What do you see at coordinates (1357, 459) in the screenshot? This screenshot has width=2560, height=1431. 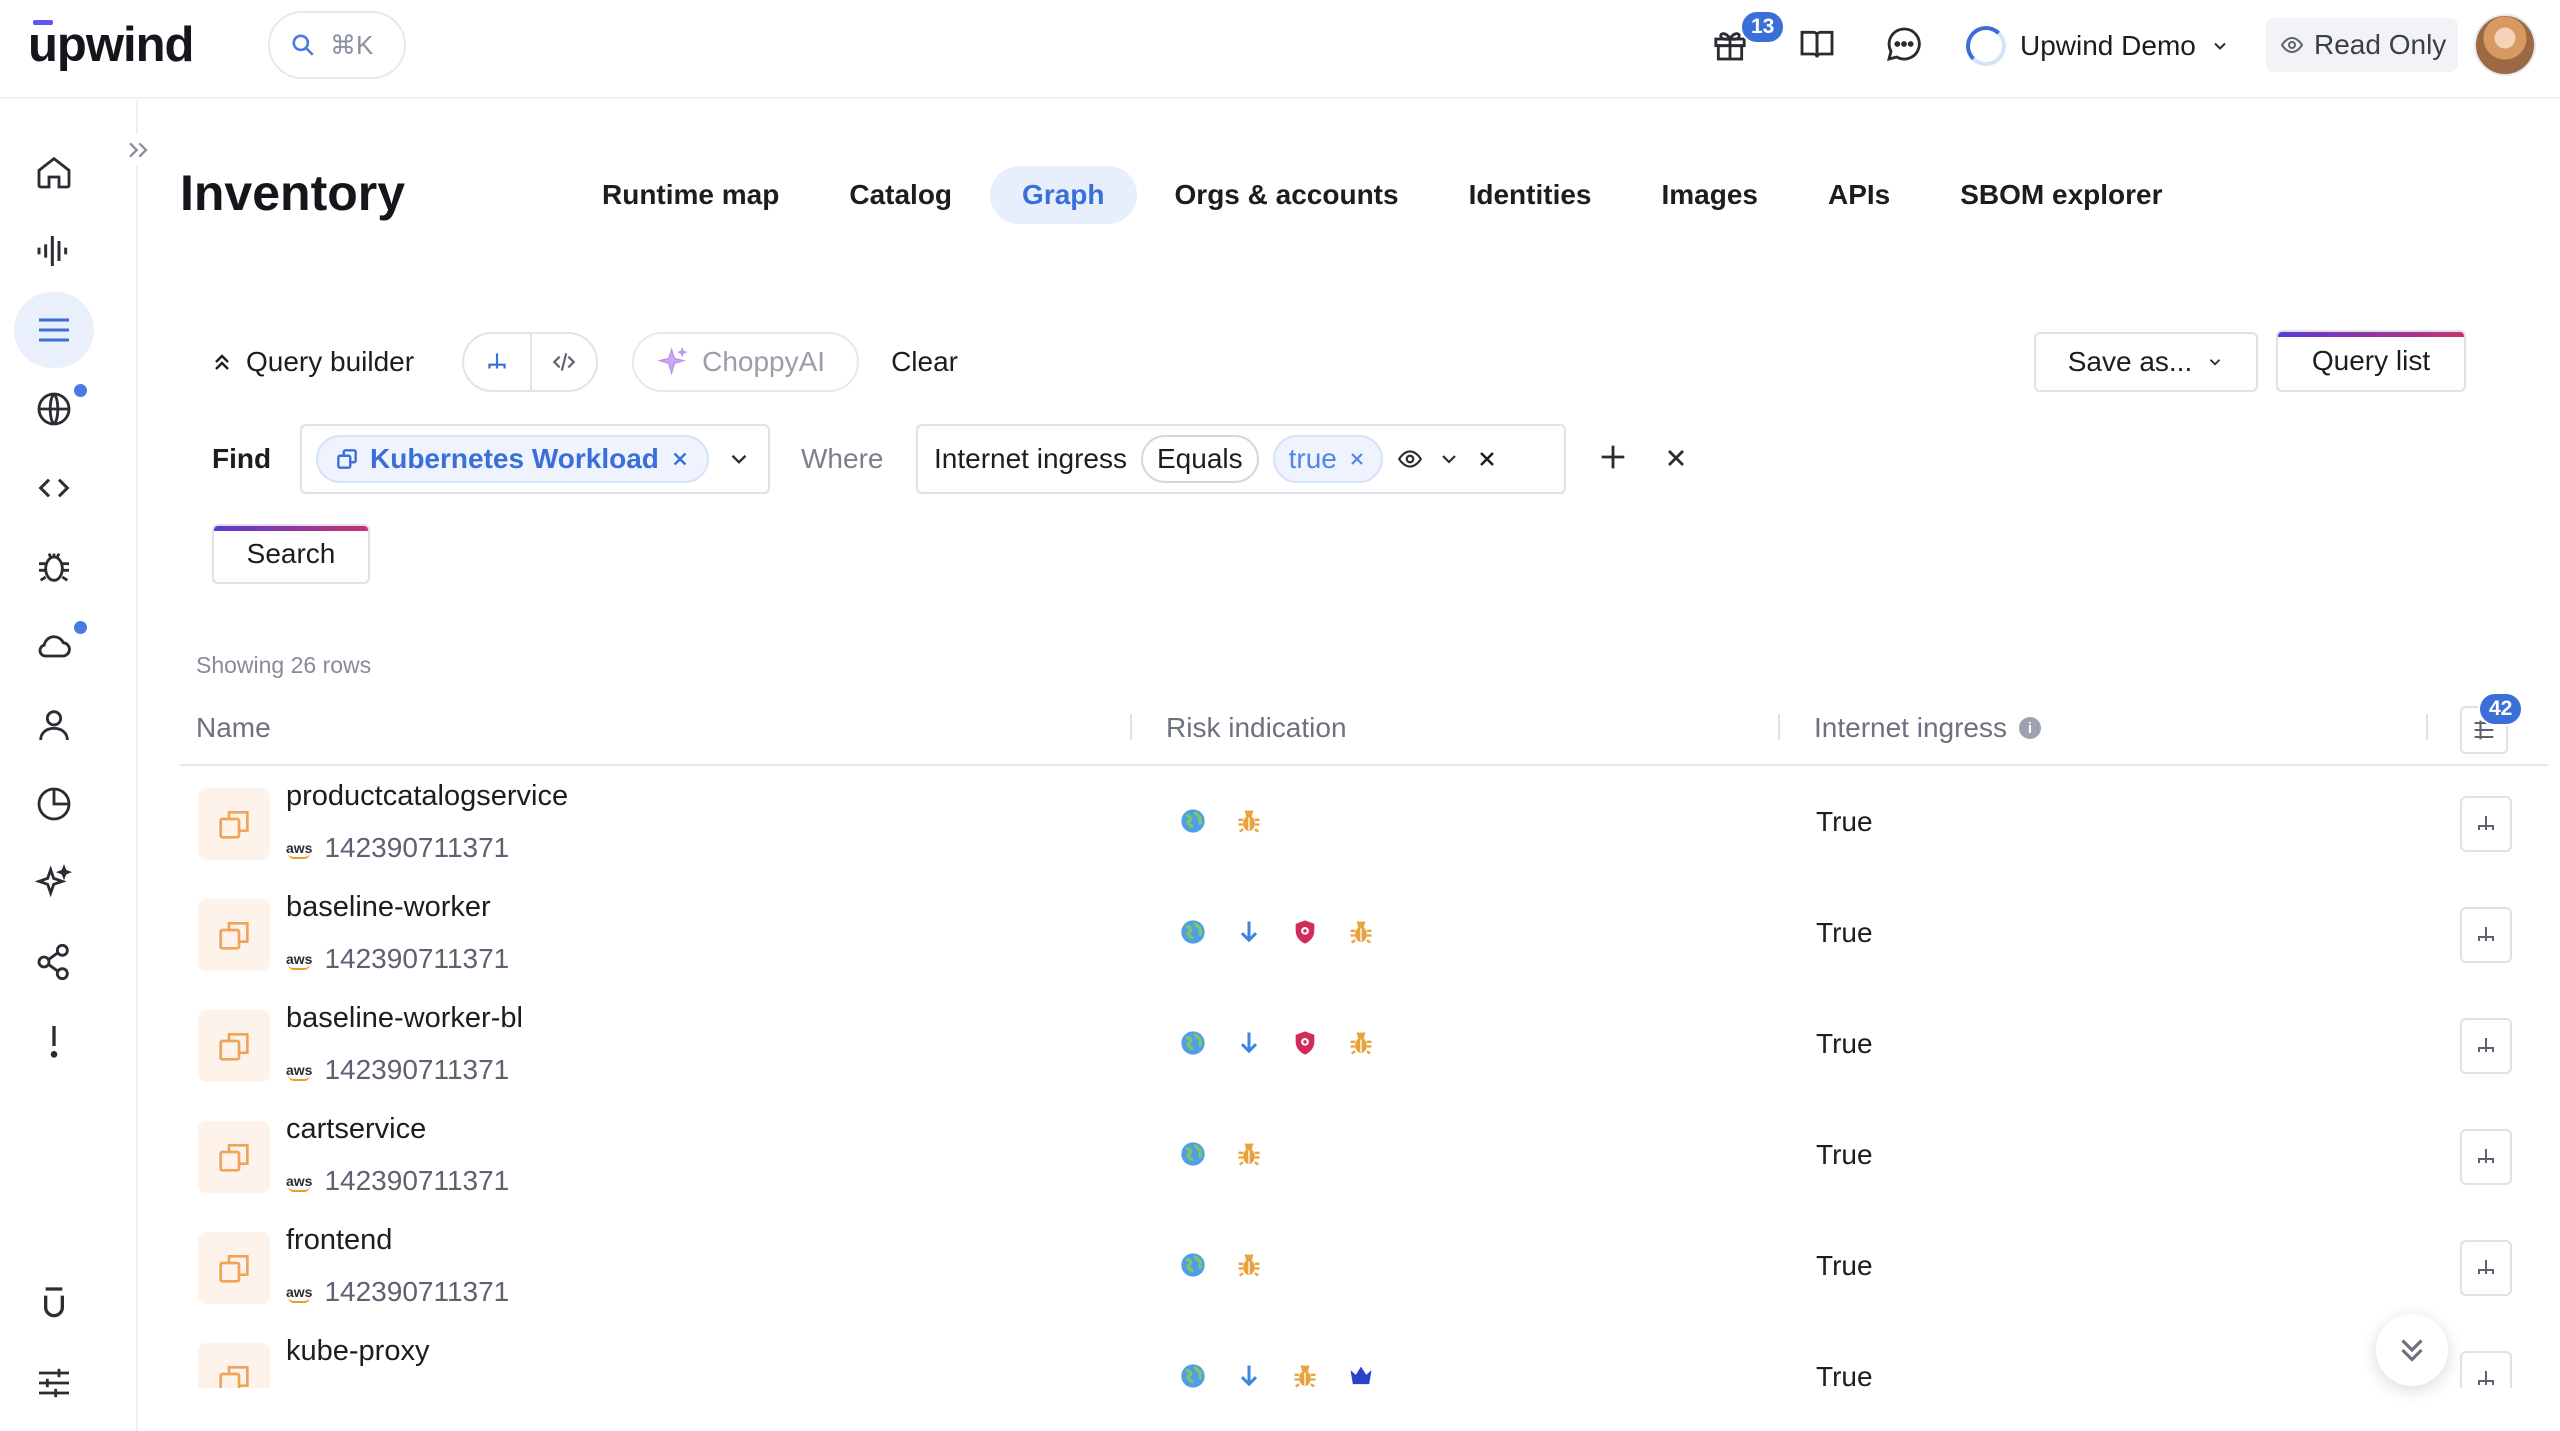 I see `remove-value-icon` at bounding box center [1357, 459].